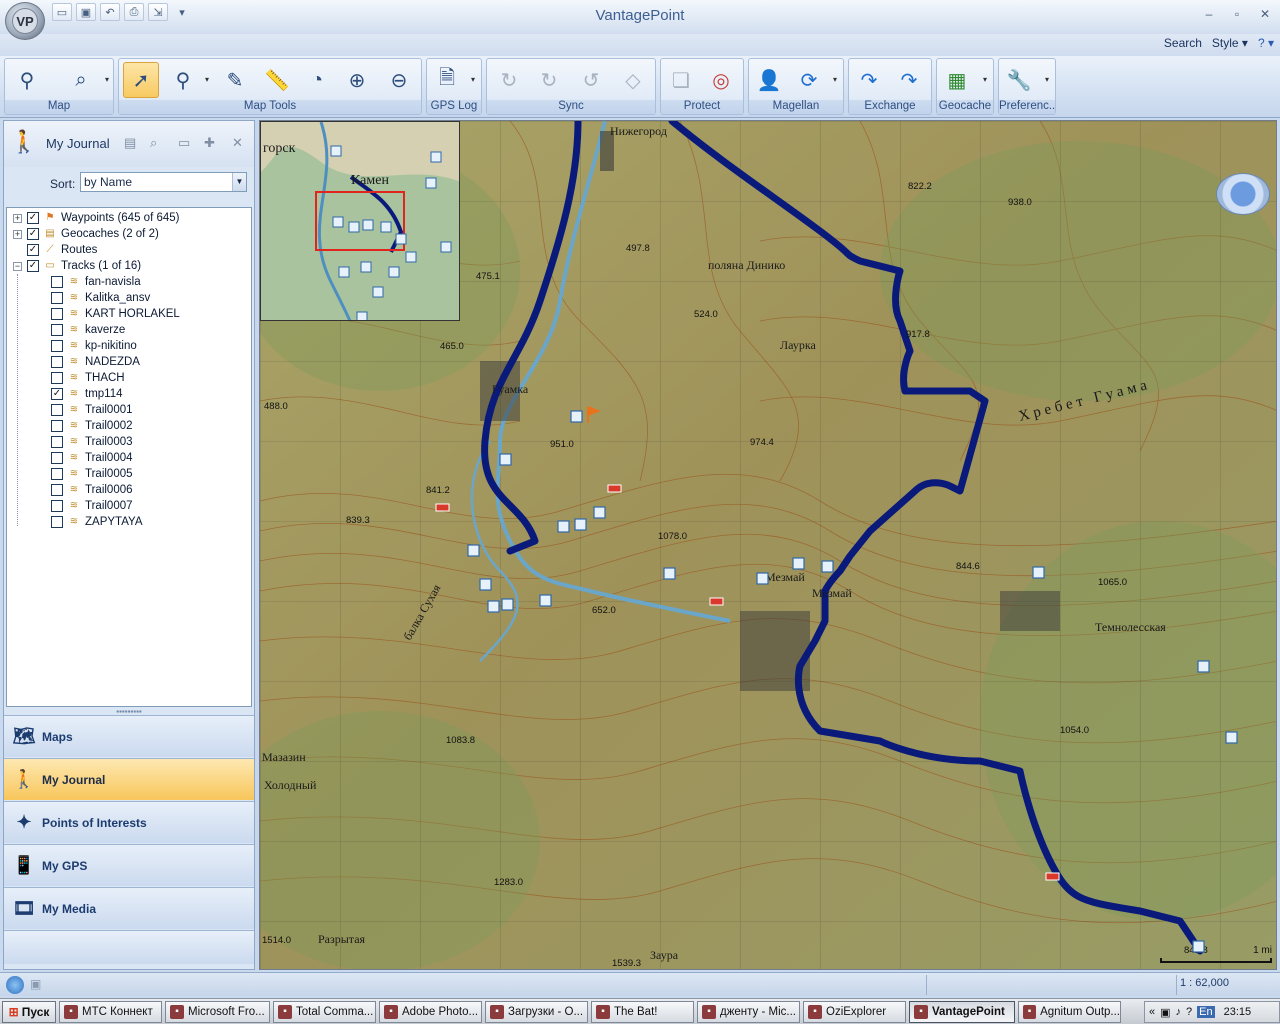 The height and width of the screenshot is (1024, 1280). I want to click on compass-icon: ◔, so click(317, 80).